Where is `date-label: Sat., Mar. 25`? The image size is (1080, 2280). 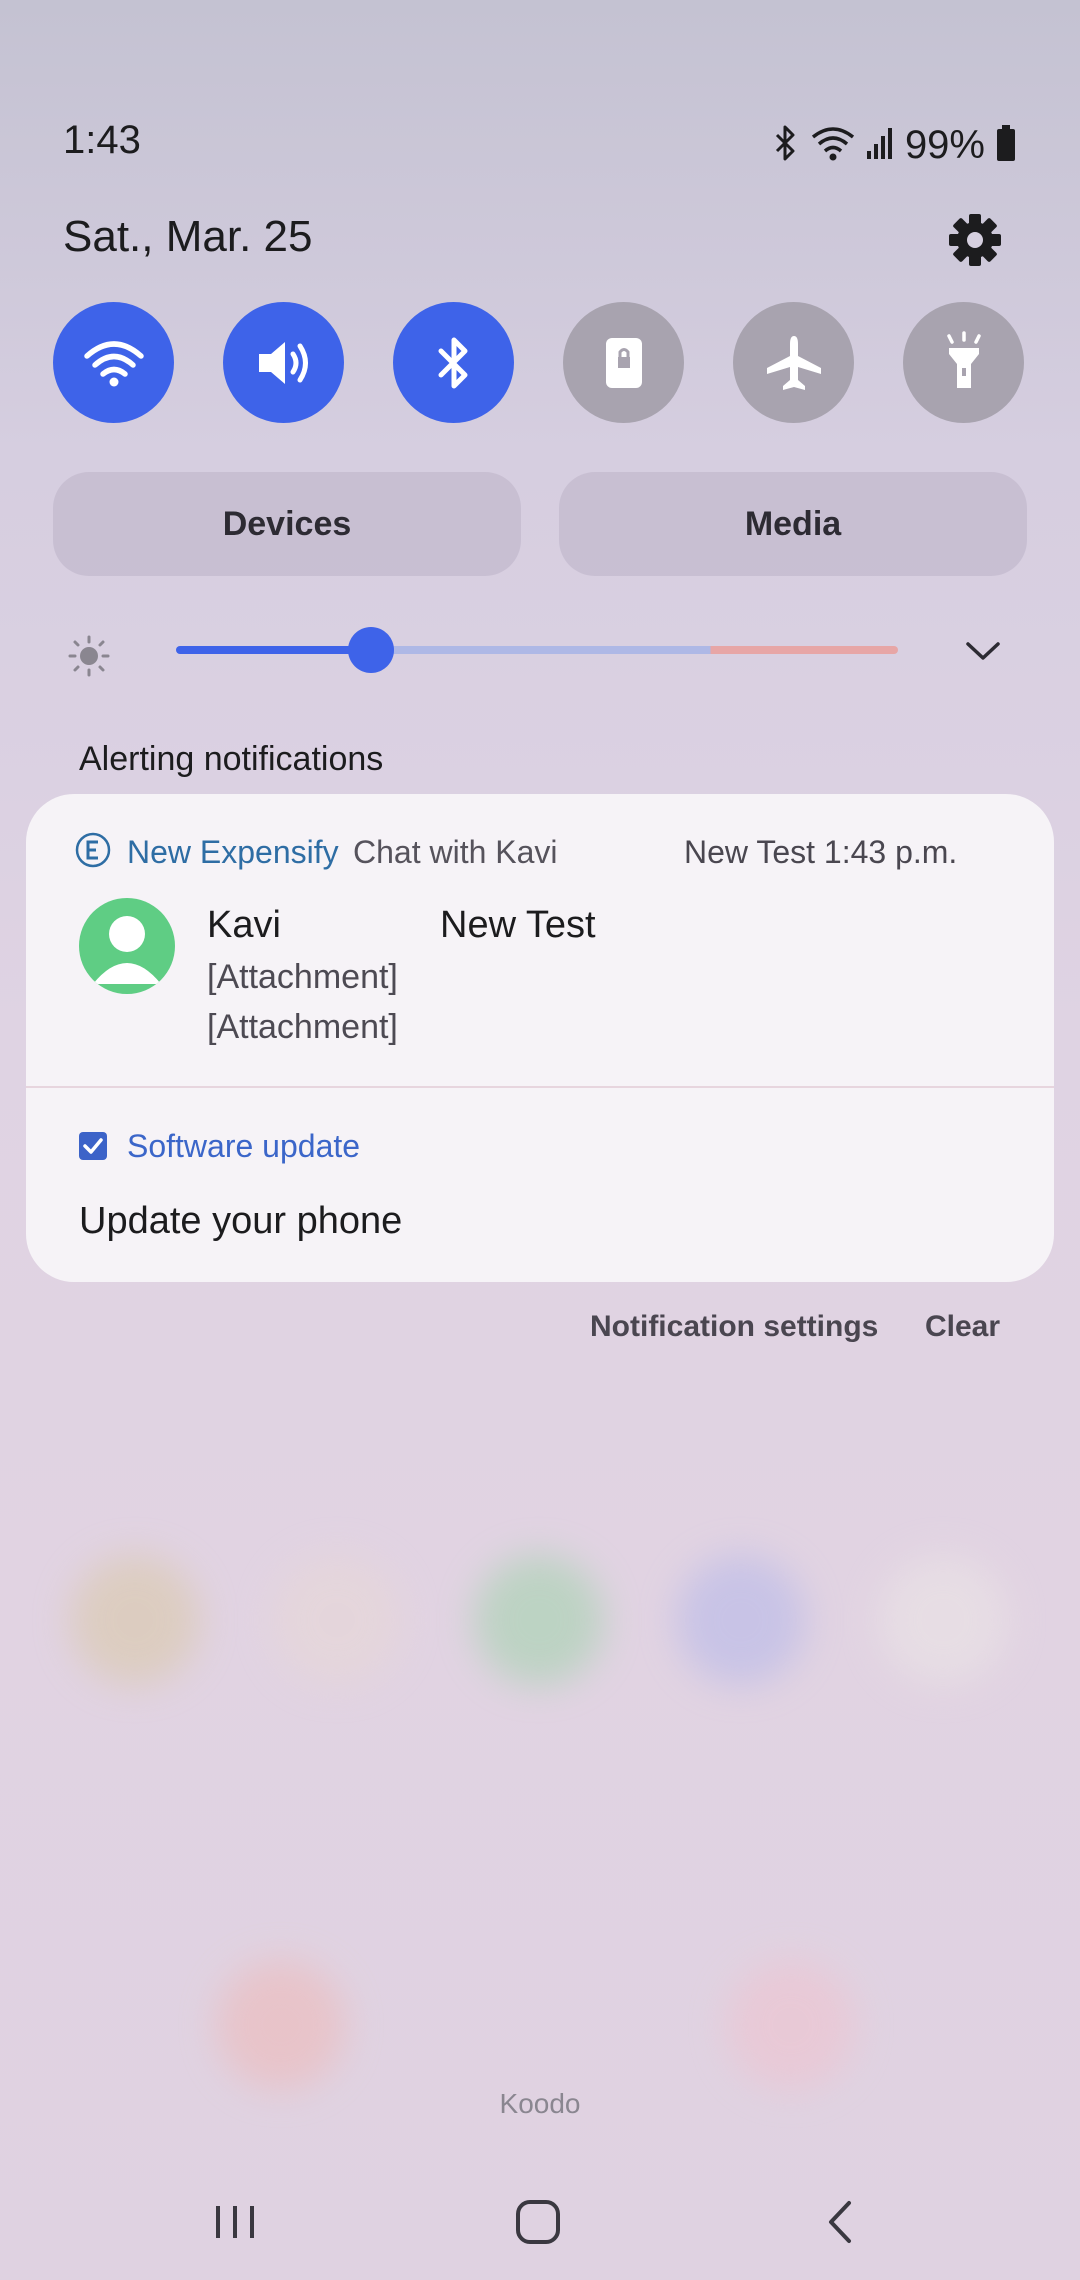
date-label: Sat., Mar. 25 is located at coordinates (188, 236).